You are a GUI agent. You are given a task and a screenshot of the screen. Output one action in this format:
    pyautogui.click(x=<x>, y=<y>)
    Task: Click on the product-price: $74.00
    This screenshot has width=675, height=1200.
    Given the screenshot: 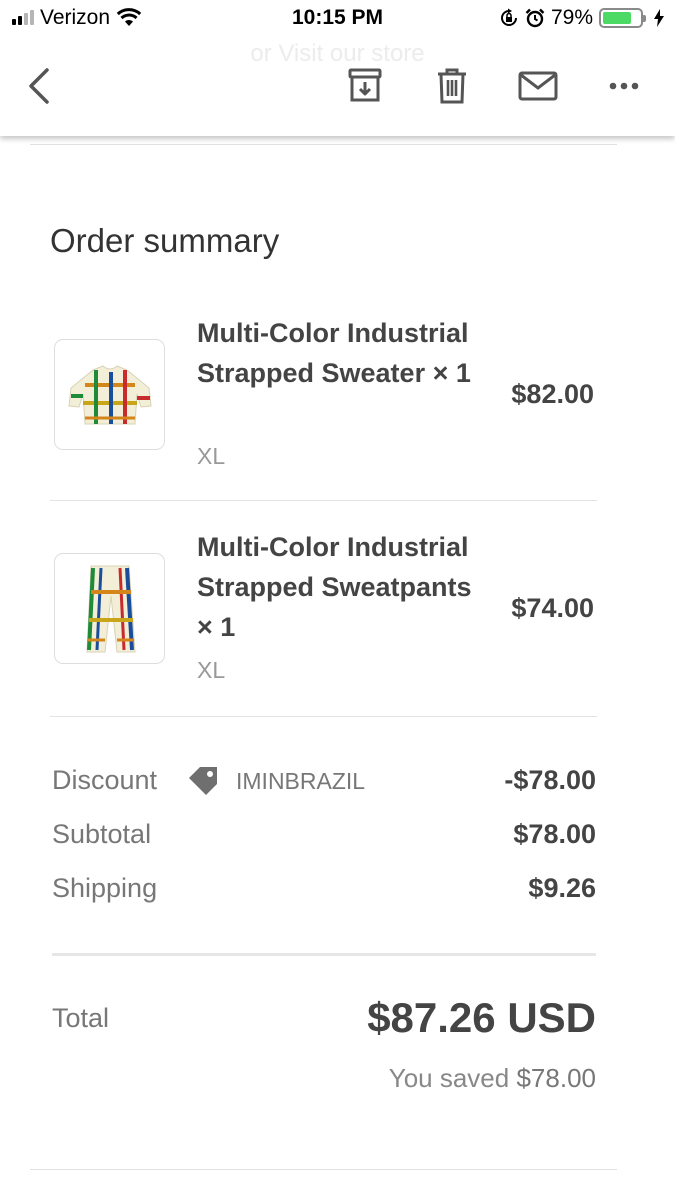 What is the action you would take?
    pyautogui.click(x=552, y=608)
    